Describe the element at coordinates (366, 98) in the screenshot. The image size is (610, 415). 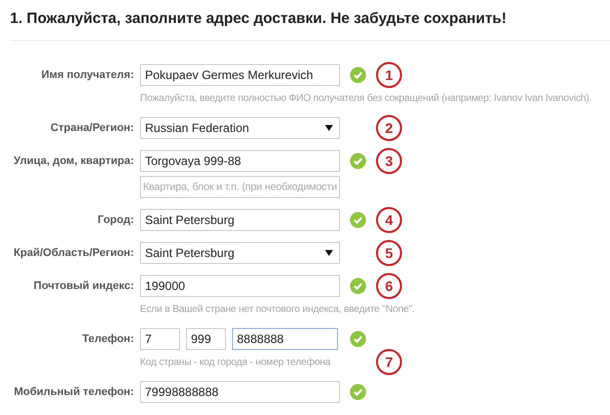
I see `hint-text: Пожалуйста, введите полностью ФИО получателя без сокращений (например: Ivanov Ivan Ivanovich).` at that location.